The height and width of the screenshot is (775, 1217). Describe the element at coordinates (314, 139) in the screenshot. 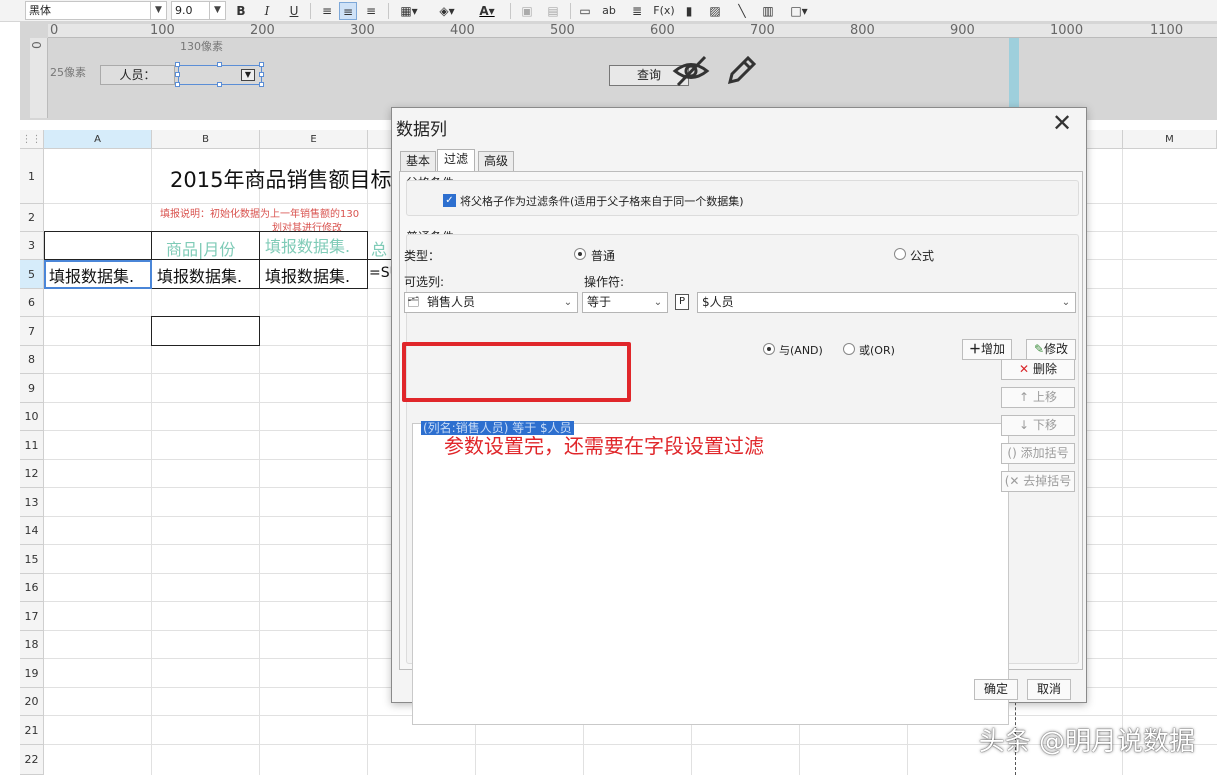

I see `column-header-e: E` at that location.